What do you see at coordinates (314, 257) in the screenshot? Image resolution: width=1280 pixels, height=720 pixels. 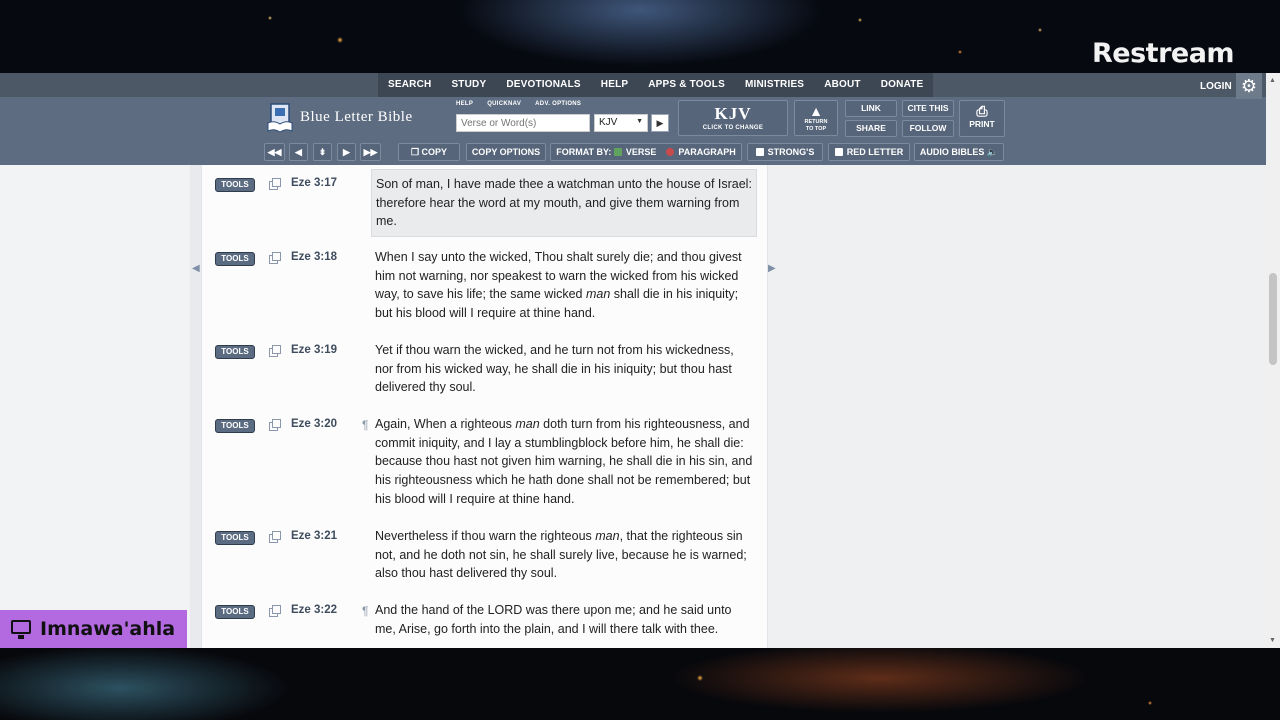 I see `verse-reference: Eze 3:18` at bounding box center [314, 257].